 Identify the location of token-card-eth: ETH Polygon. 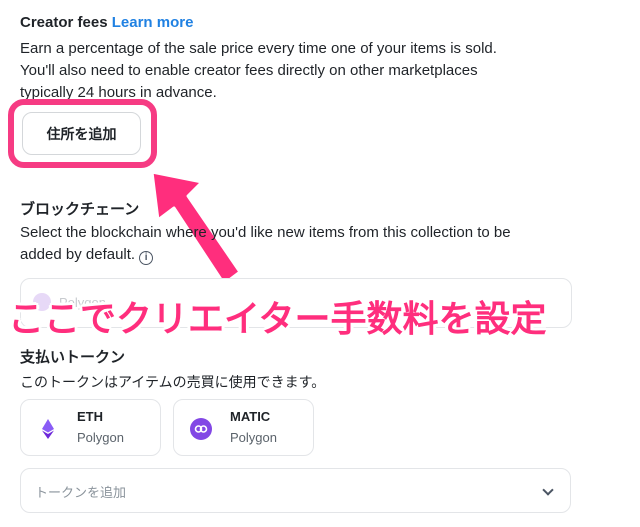
(90, 427).